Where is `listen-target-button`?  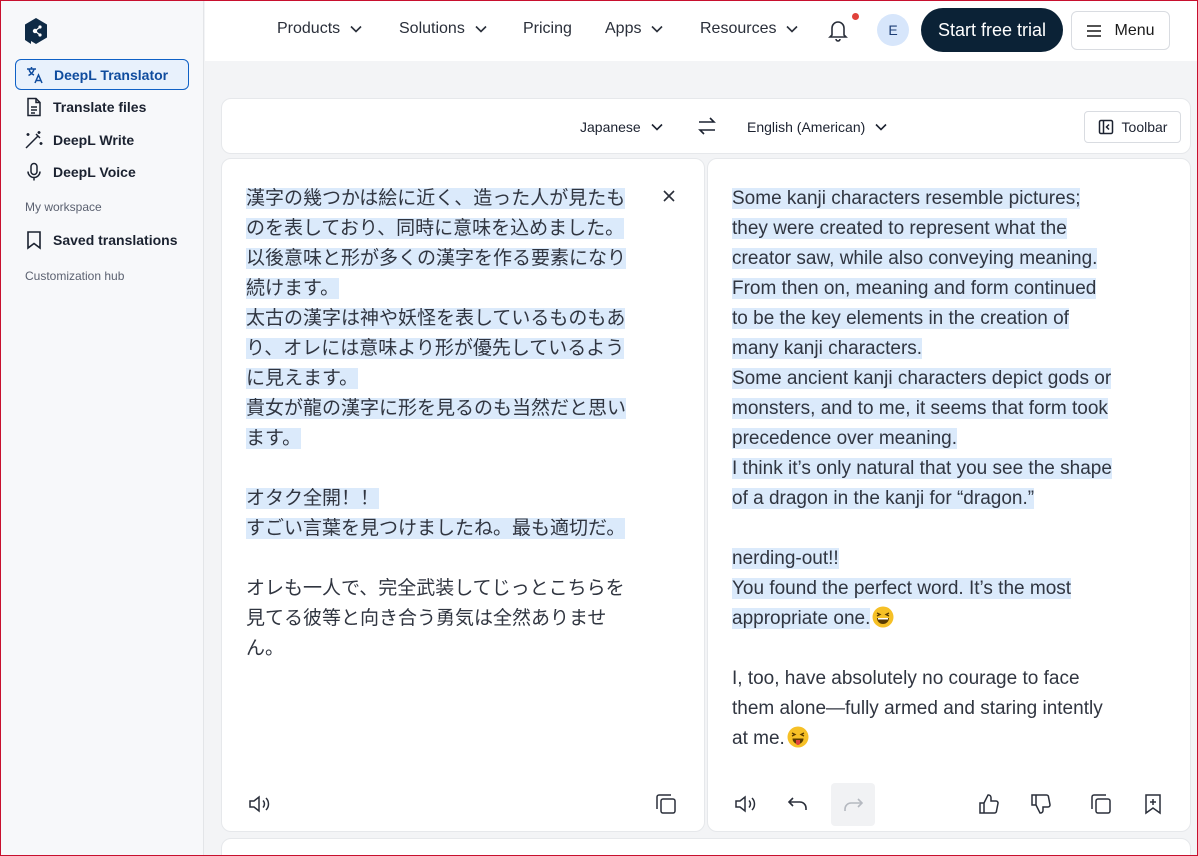
listen-target-button is located at coordinates (746, 804).